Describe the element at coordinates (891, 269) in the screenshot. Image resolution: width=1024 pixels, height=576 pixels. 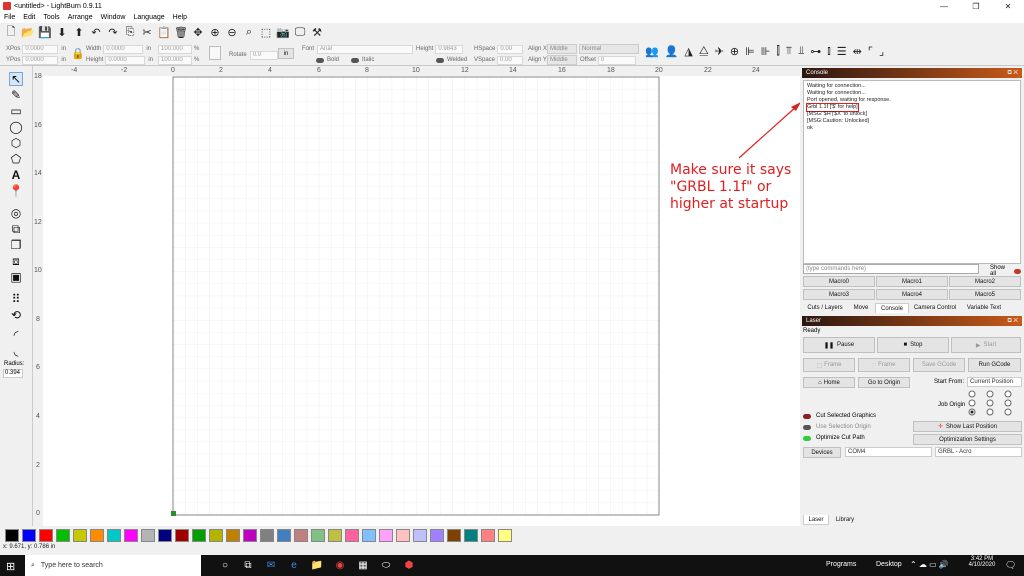
I see `console-command-input: (type commands here)` at that location.